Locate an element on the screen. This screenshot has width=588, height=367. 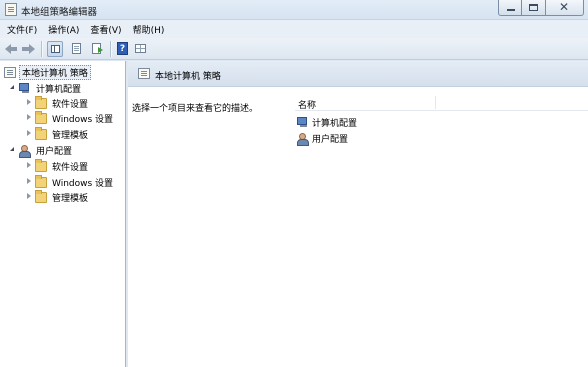
menu-file: 文件(F) is located at coordinates (22, 29).